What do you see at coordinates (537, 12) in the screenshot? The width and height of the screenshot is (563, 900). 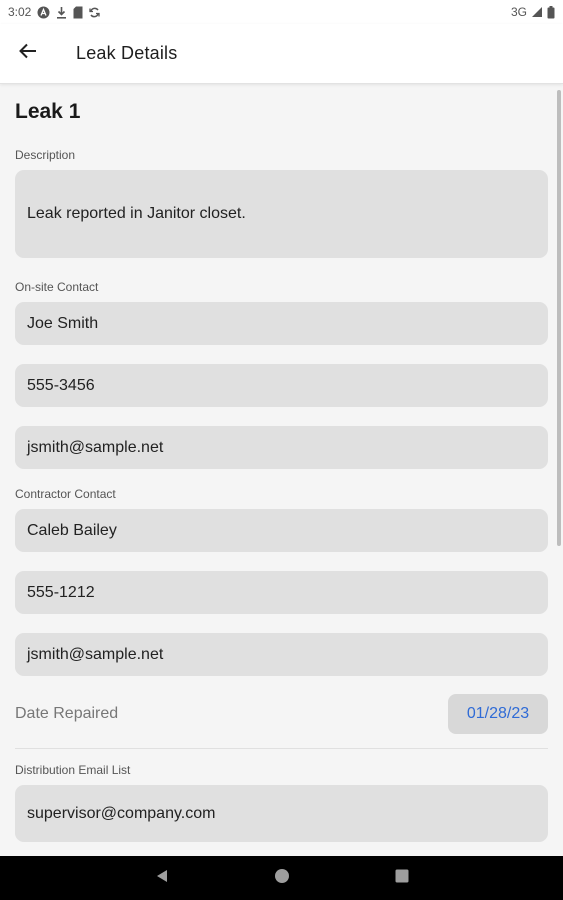 I see `signal-icon` at bounding box center [537, 12].